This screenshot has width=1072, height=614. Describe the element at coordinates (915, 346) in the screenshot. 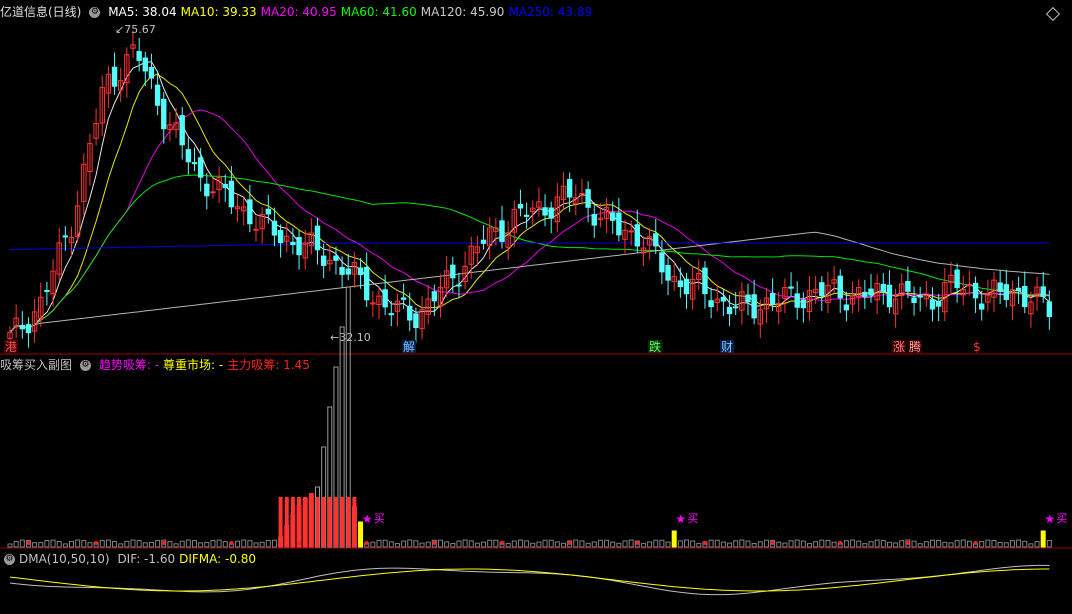

I see `event-mark: 腾` at that location.